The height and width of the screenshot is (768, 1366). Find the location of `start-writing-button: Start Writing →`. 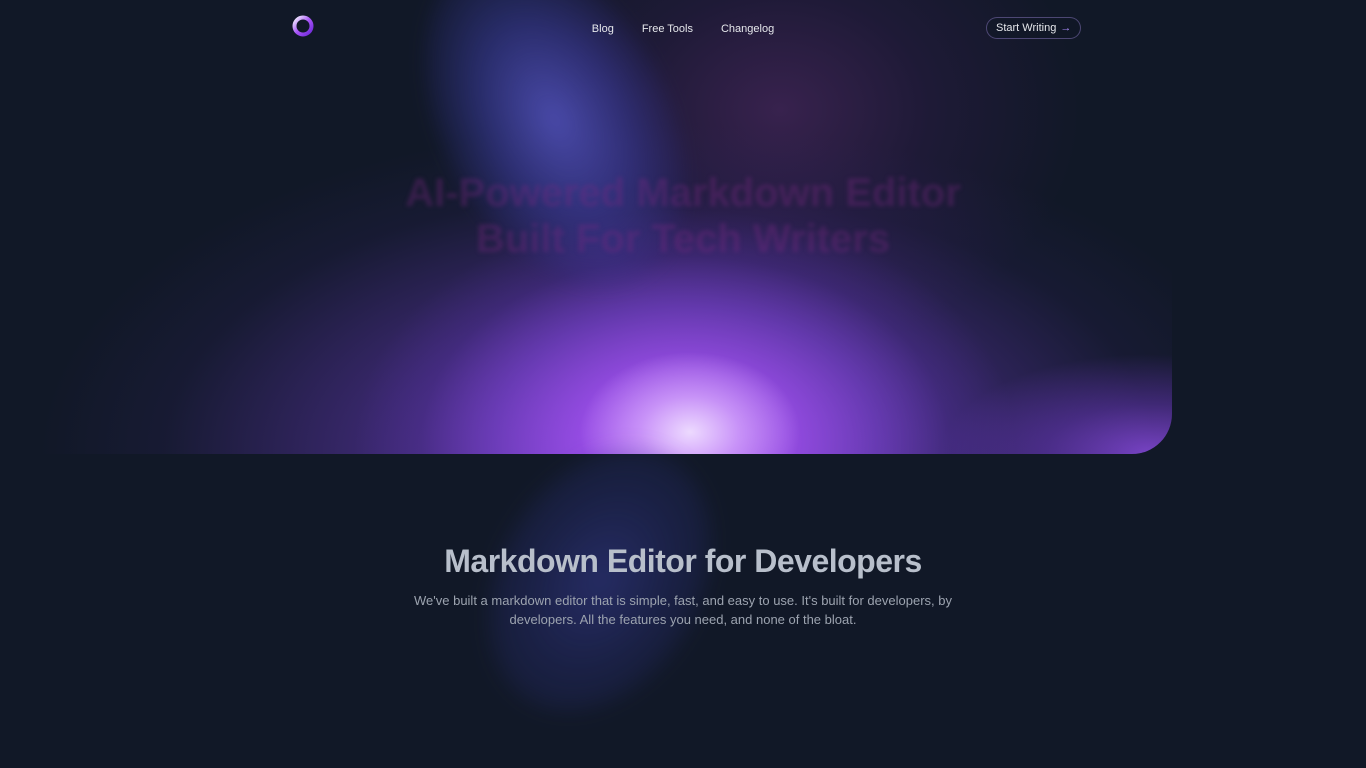

start-writing-button: Start Writing → is located at coordinates (1034, 28).